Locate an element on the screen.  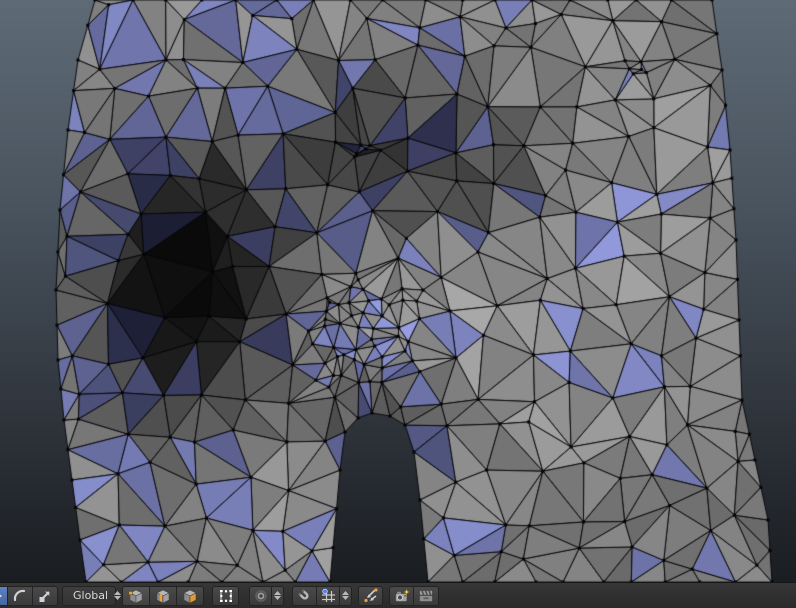
magnet-icon is located at coordinates (303, 594).